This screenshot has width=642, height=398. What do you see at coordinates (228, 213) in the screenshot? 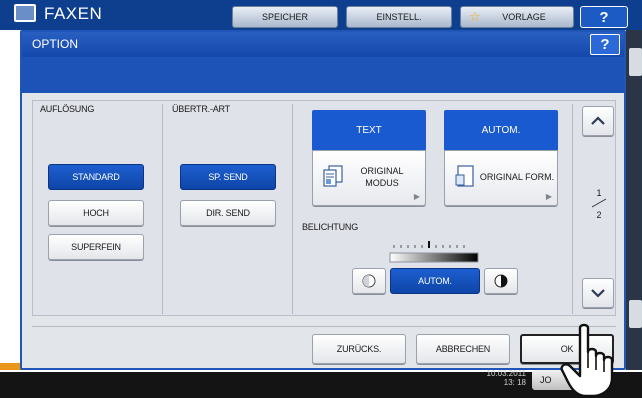
I see `transfer-dir-send-button: DIR. SEND` at bounding box center [228, 213].